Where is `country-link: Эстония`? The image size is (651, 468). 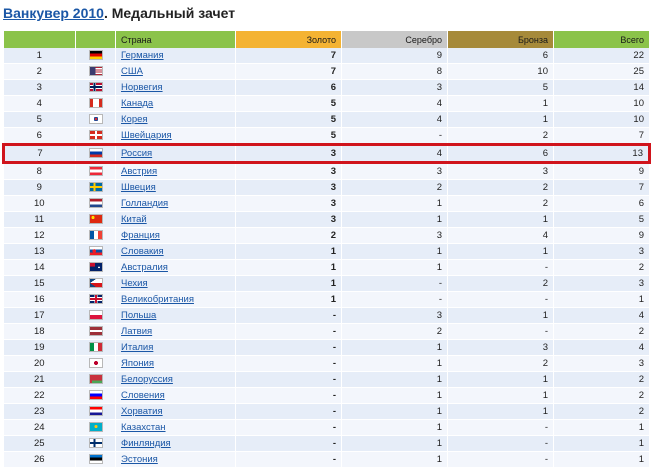 country-link: Эстония is located at coordinates (139, 459).